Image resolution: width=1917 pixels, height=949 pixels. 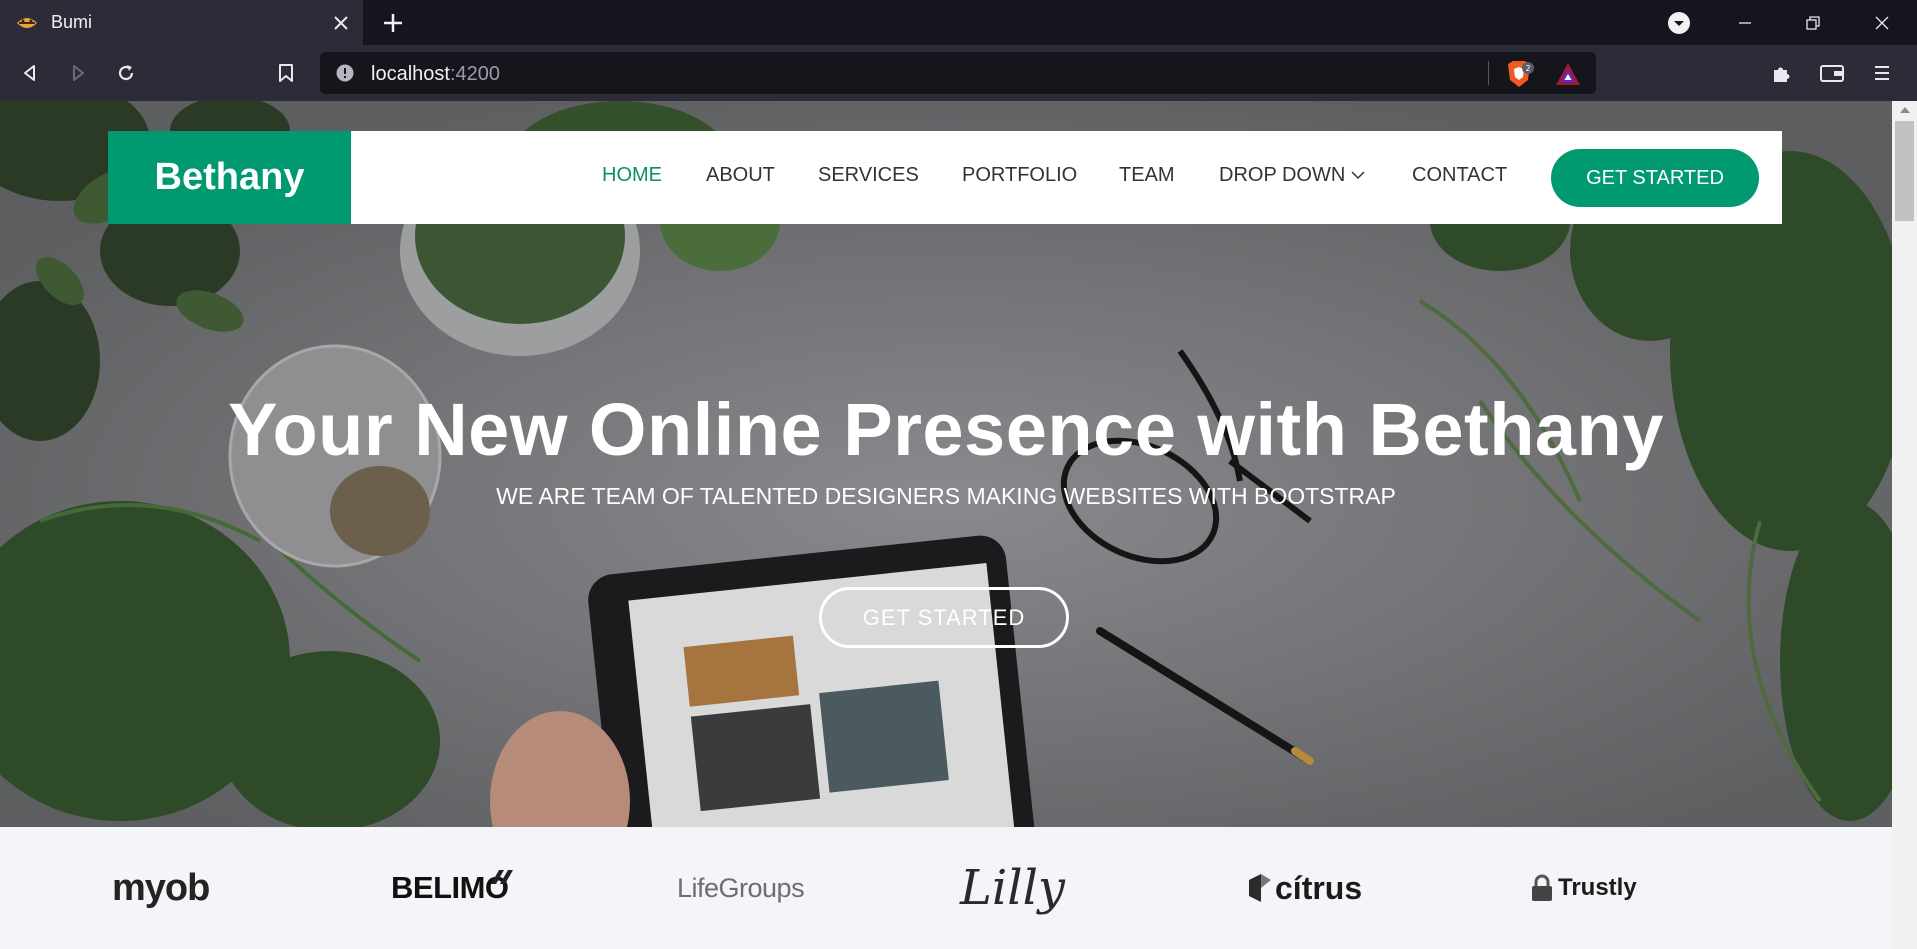 What do you see at coordinates (435, 74) in the screenshot?
I see `url-text: localhost:4200` at bounding box center [435, 74].